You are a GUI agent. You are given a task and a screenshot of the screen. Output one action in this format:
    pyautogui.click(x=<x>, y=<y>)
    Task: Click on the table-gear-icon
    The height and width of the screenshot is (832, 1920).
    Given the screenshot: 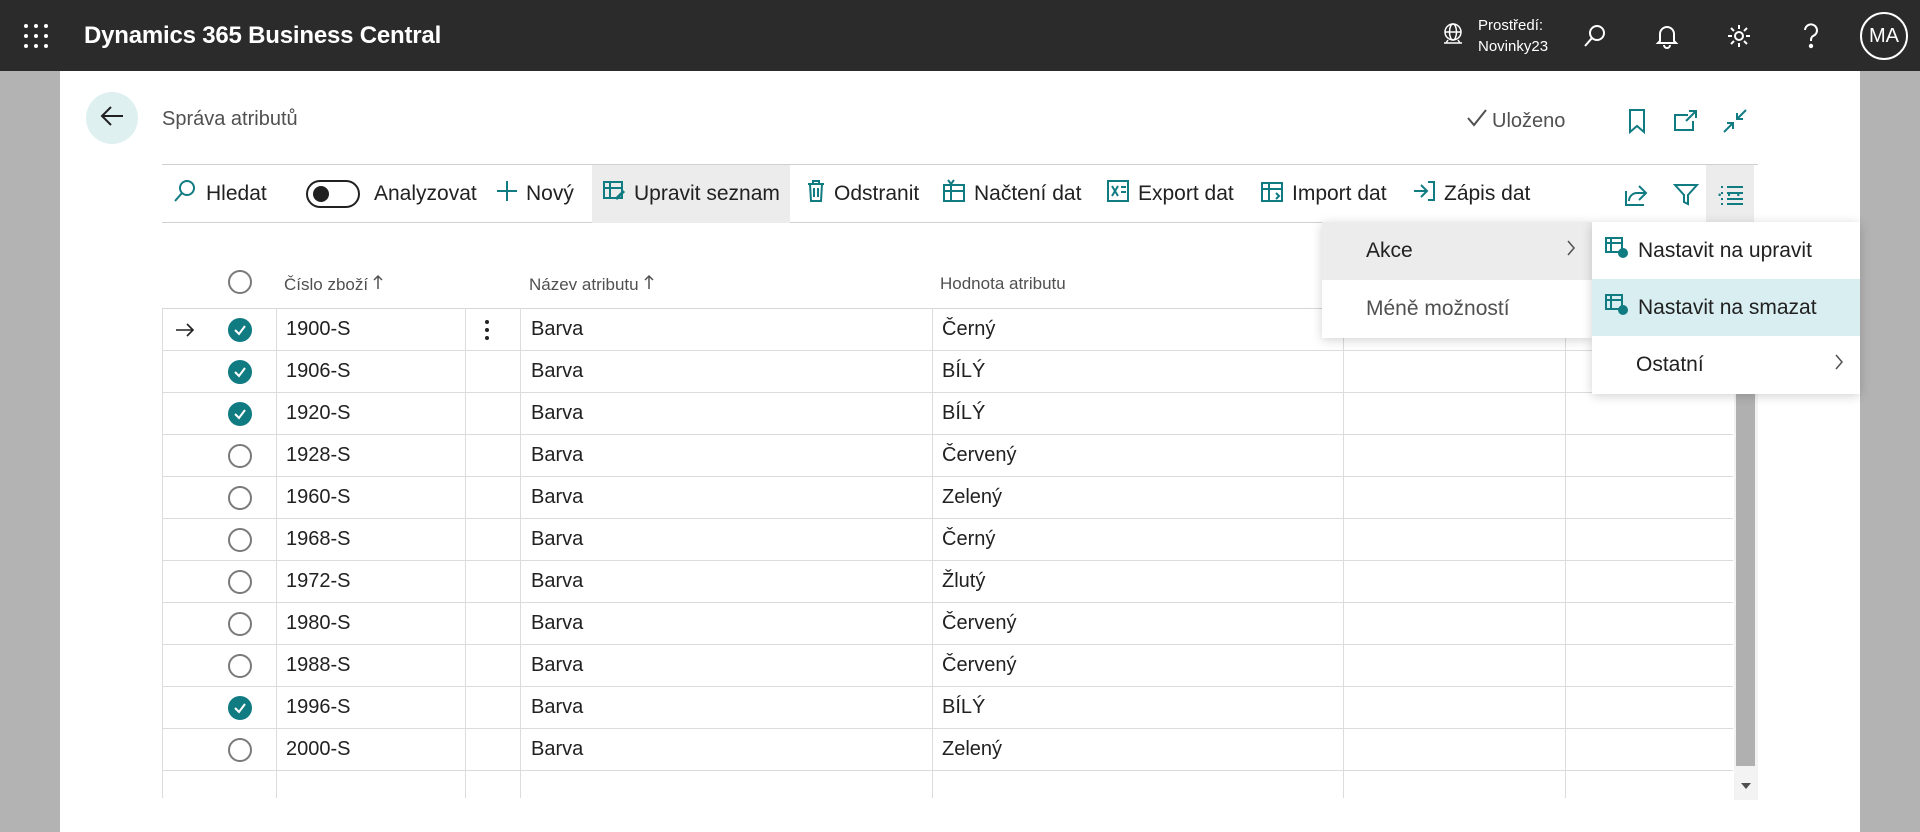 What is the action you would take?
    pyautogui.click(x=1617, y=308)
    